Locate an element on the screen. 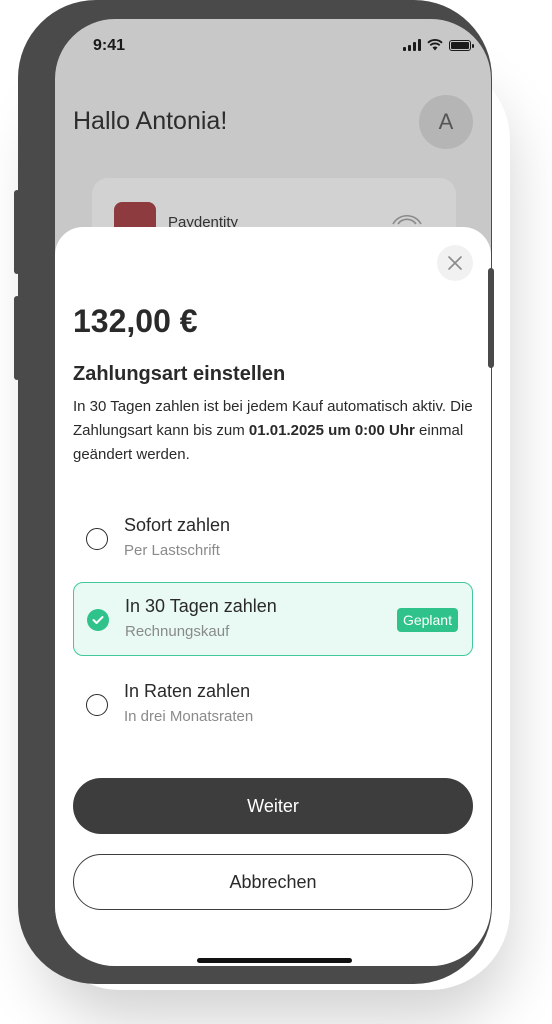 The image size is (552, 1024). avatar: A is located at coordinates (446, 122).